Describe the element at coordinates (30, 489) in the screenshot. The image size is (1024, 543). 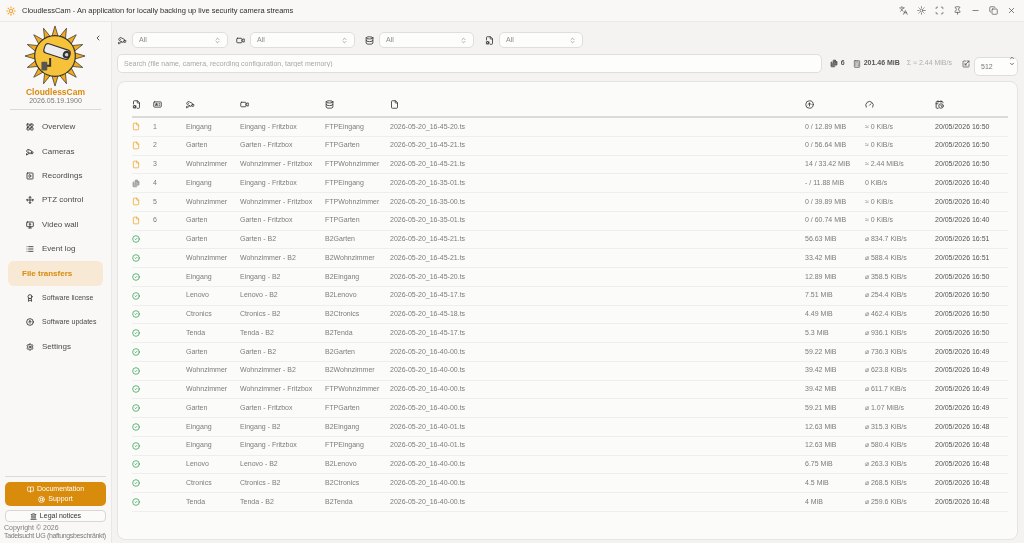
I see `book-icon` at that location.